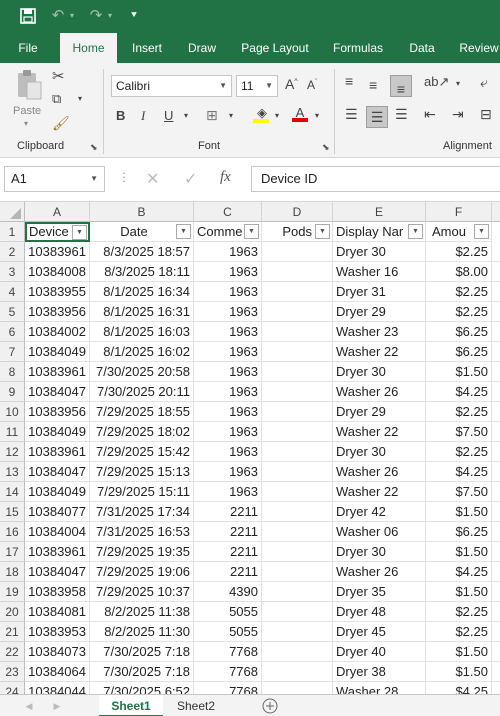 The height and width of the screenshot is (716, 500). Describe the element at coordinates (196, 705) in the screenshot. I see `sheet-tab-sheet2: Sheet2` at that location.